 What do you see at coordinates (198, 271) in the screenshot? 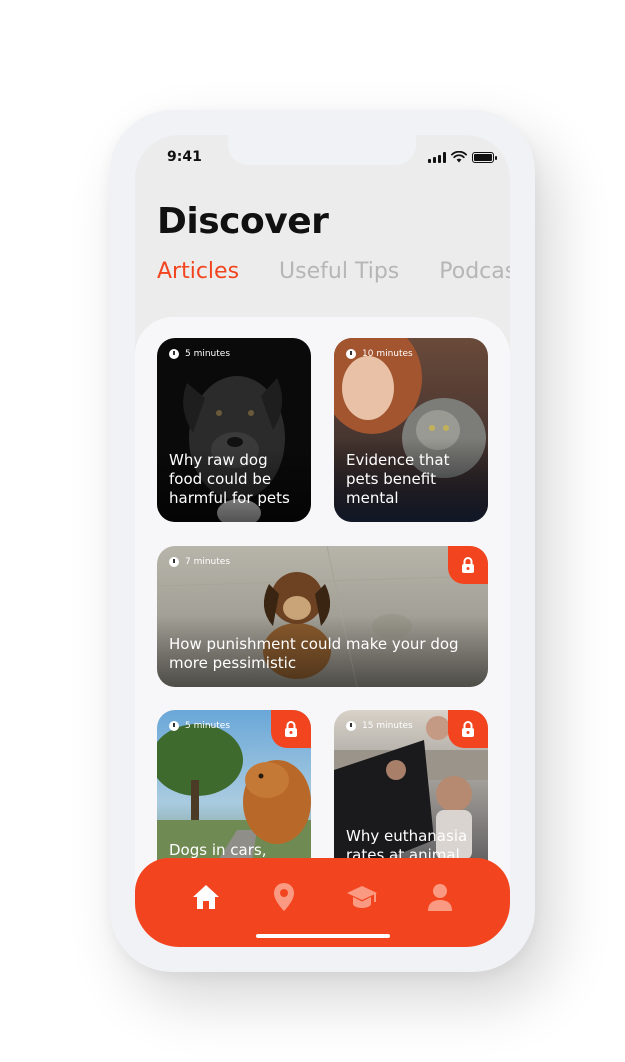
I see `tab-articles: Articles` at bounding box center [198, 271].